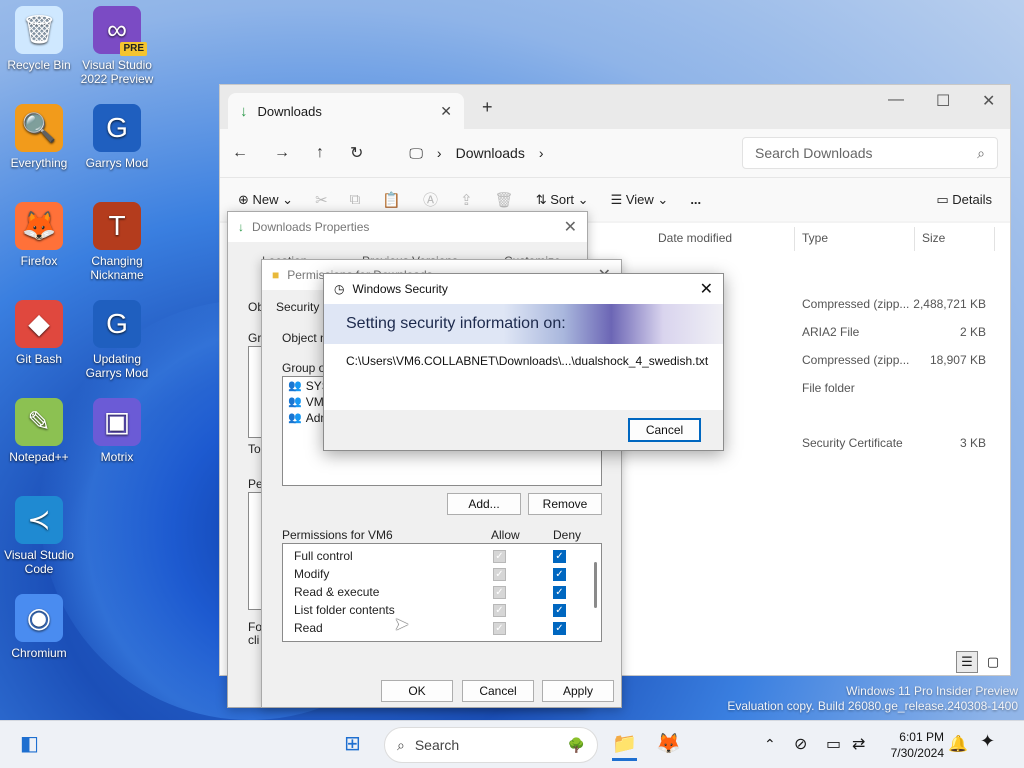  What do you see at coordinates (446, 111) in the screenshot?
I see `close-tab-icon: ✕` at bounding box center [446, 111].